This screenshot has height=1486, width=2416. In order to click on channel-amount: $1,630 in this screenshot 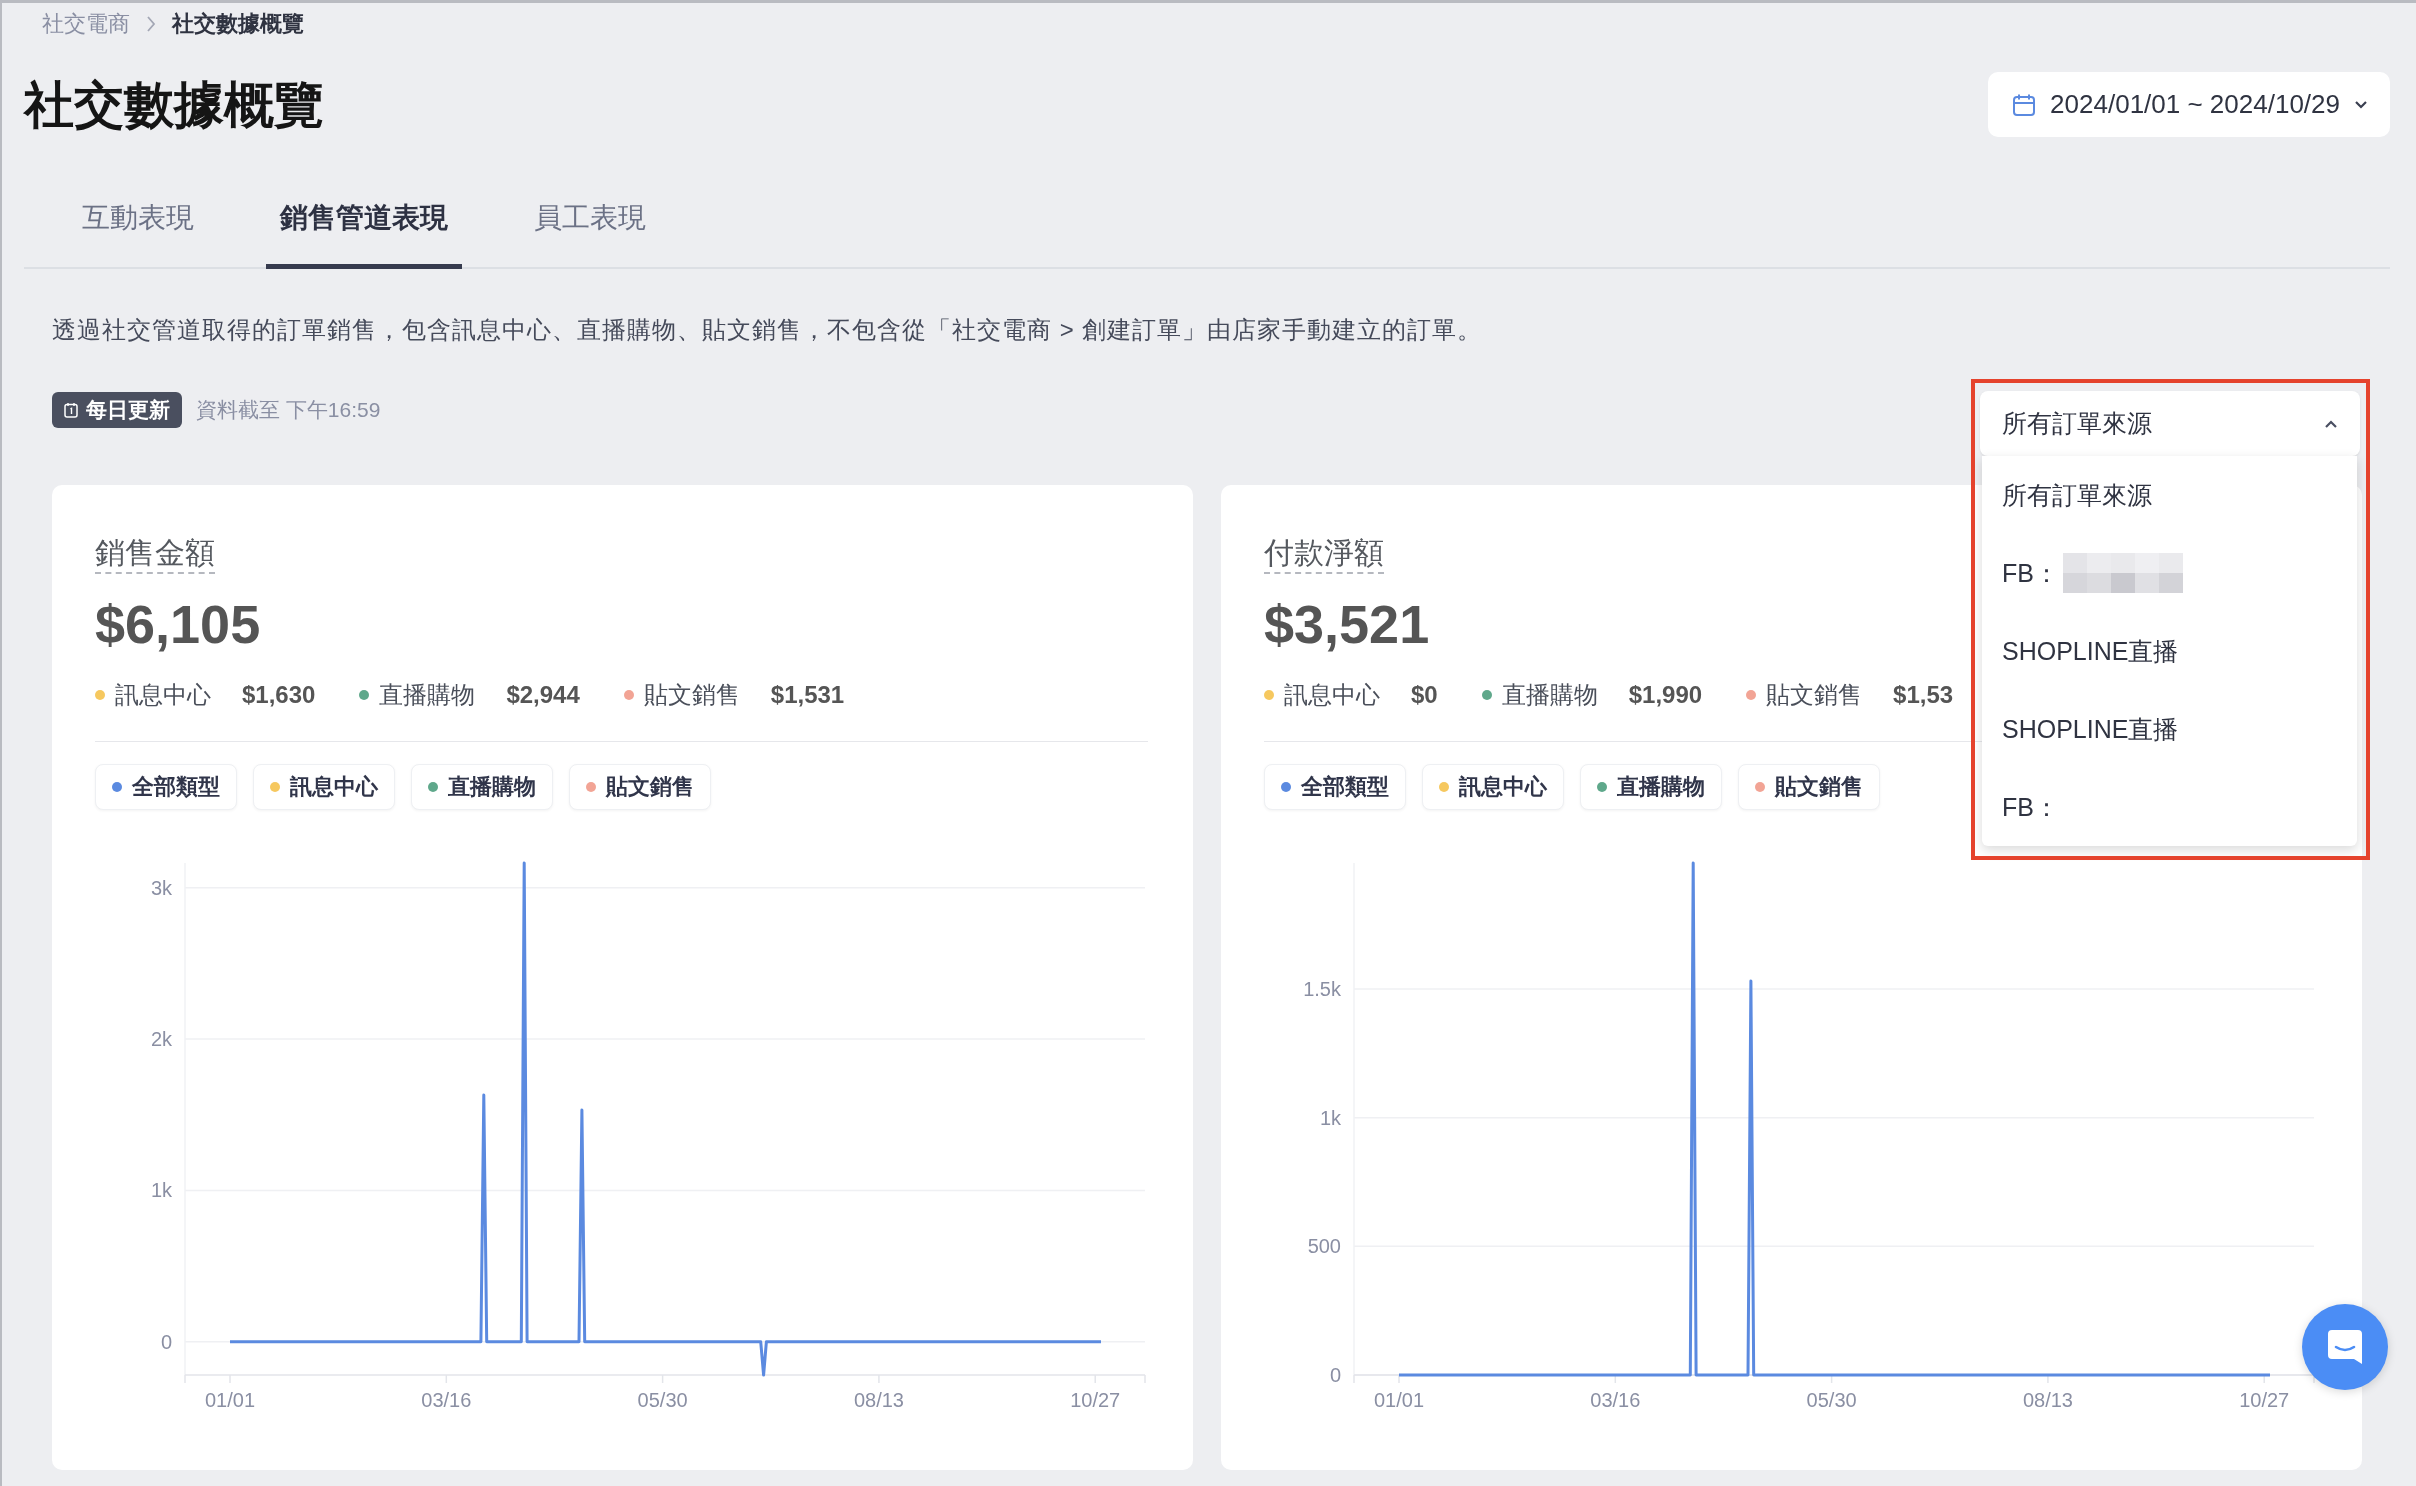, I will do `click(279, 695)`.